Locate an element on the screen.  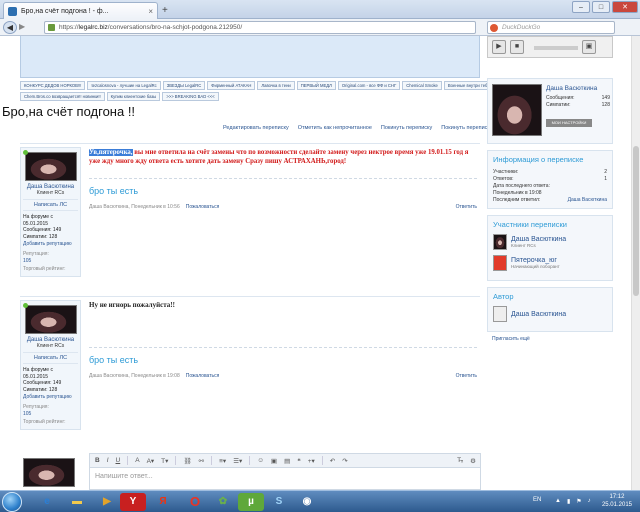
smiley-icon: ☺ is located at coordinates (260, 460).